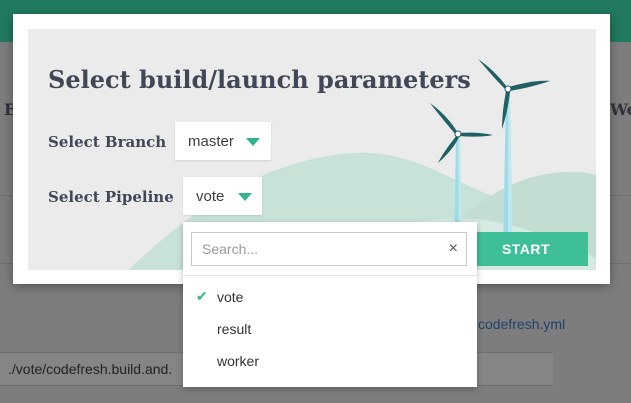 The height and width of the screenshot is (403, 631). Describe the element at coordinates (230, 297) in the screenshot. I see `option-label: vote` at that location.